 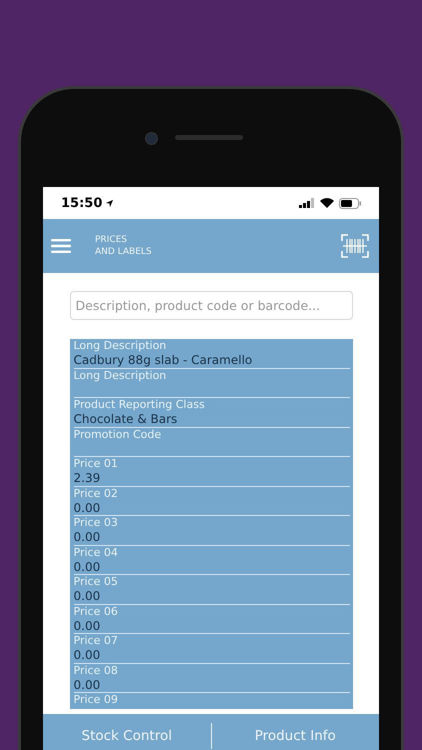 I want to click on header-title: AND LABELS, so click(x=124, y=252).